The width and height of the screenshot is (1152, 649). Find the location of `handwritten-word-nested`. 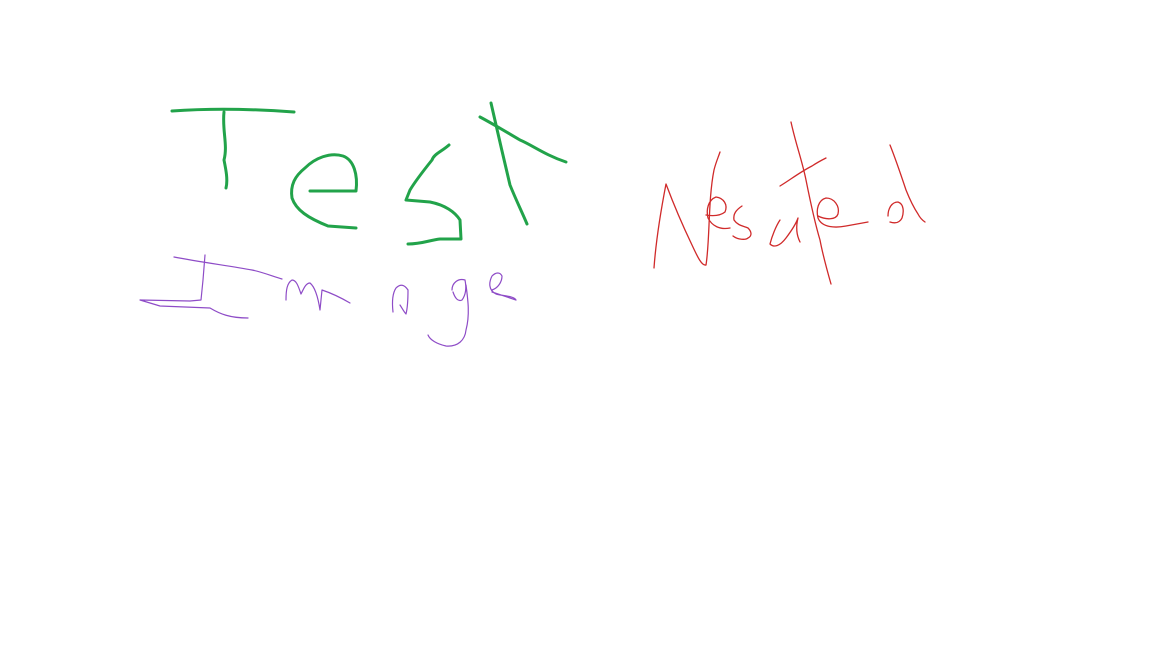

handwritten-word-nested is located at coordinates (789, 203).